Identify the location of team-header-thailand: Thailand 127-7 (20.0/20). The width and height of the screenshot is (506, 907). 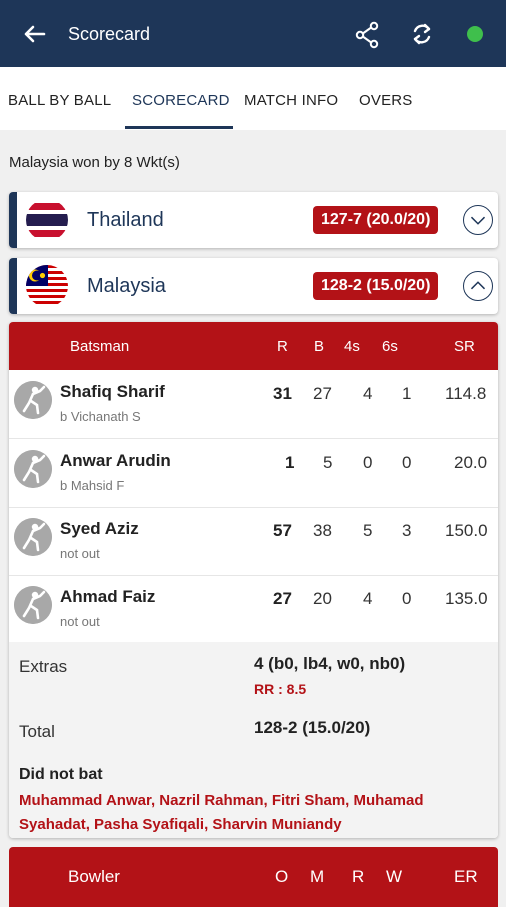
(253, 220).